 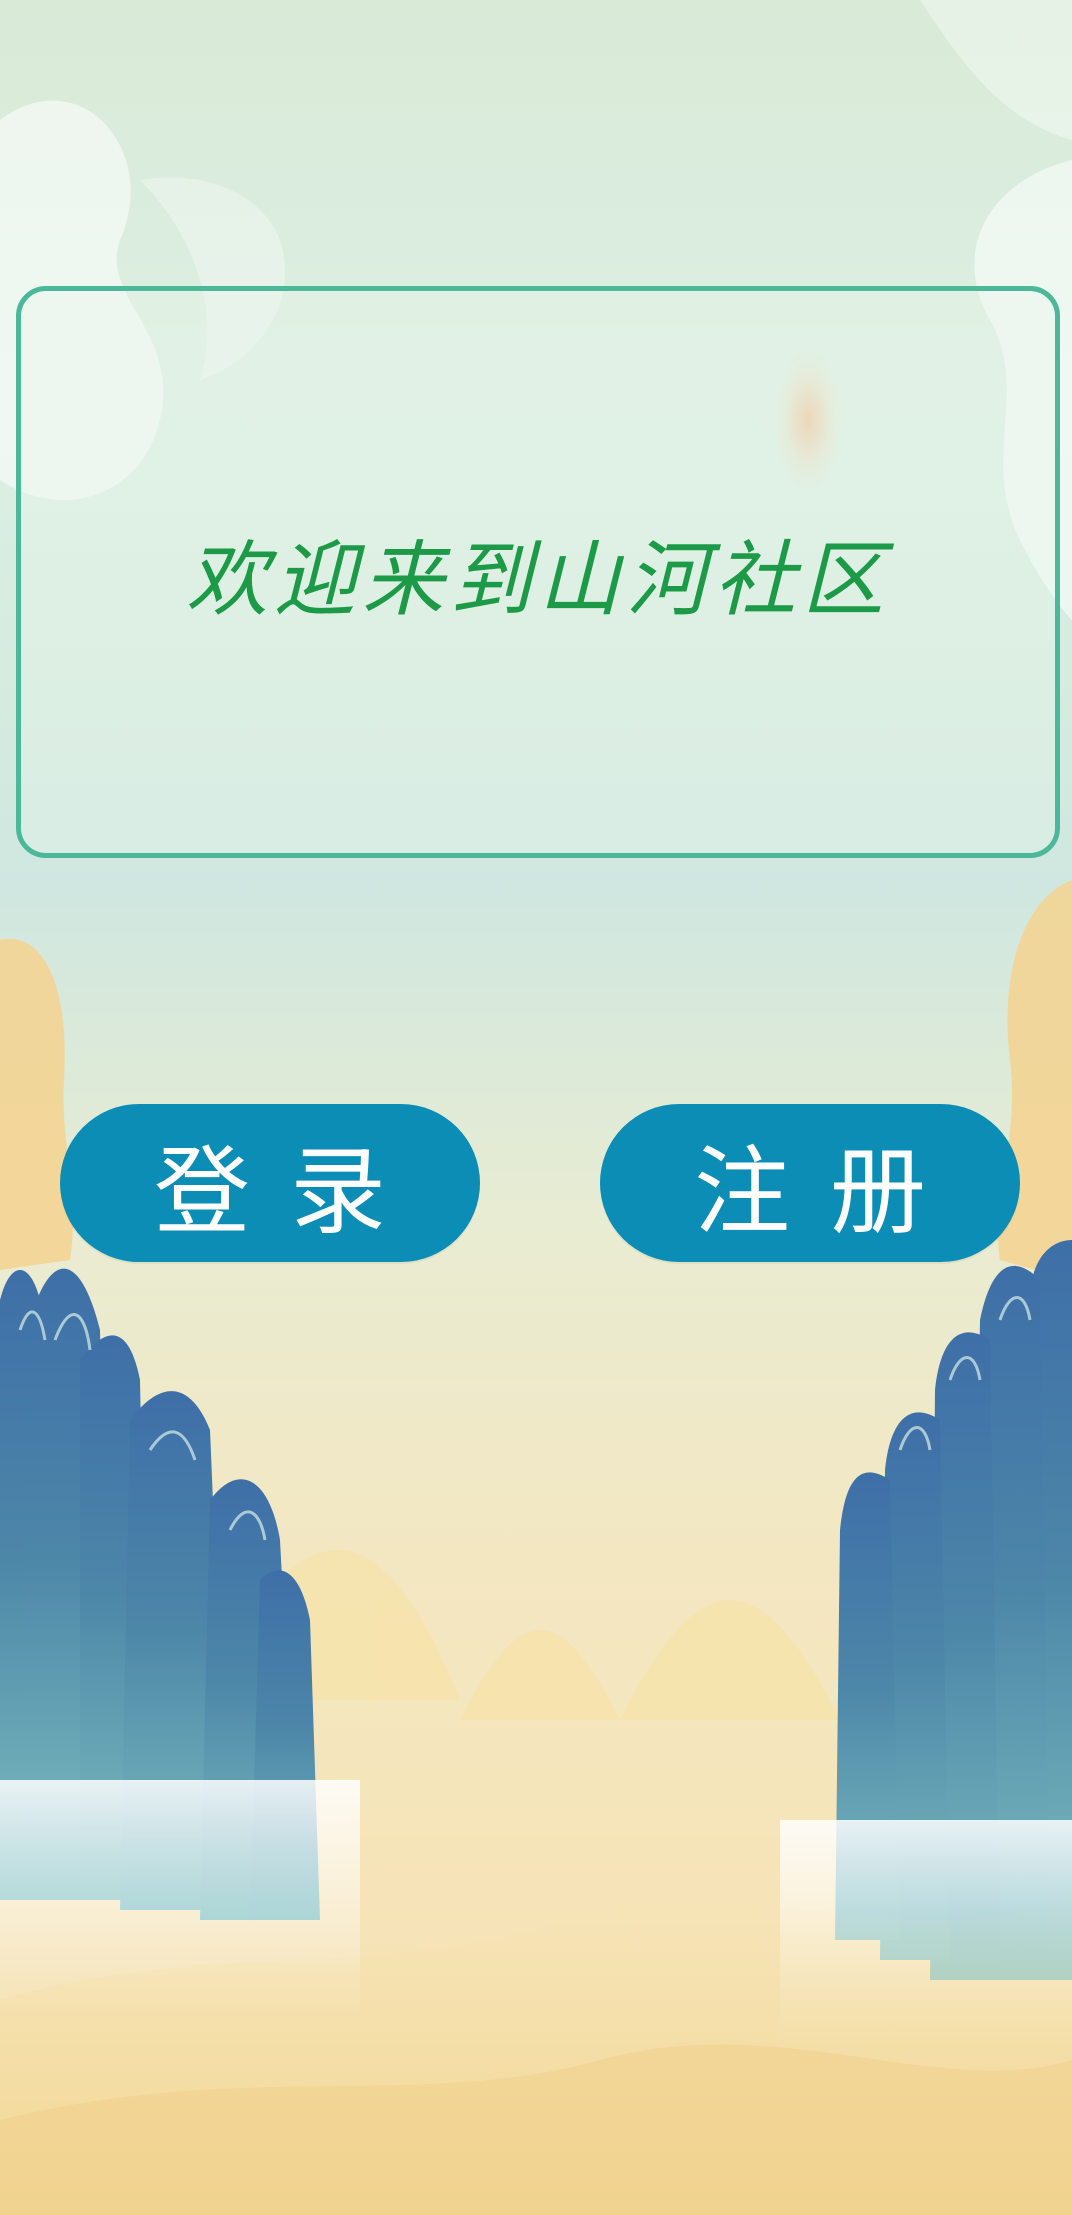 What do you see at coordinates (810, 1183) in the screenshot?
I see `register-button: 注册` at bounding box center [810, 1183].